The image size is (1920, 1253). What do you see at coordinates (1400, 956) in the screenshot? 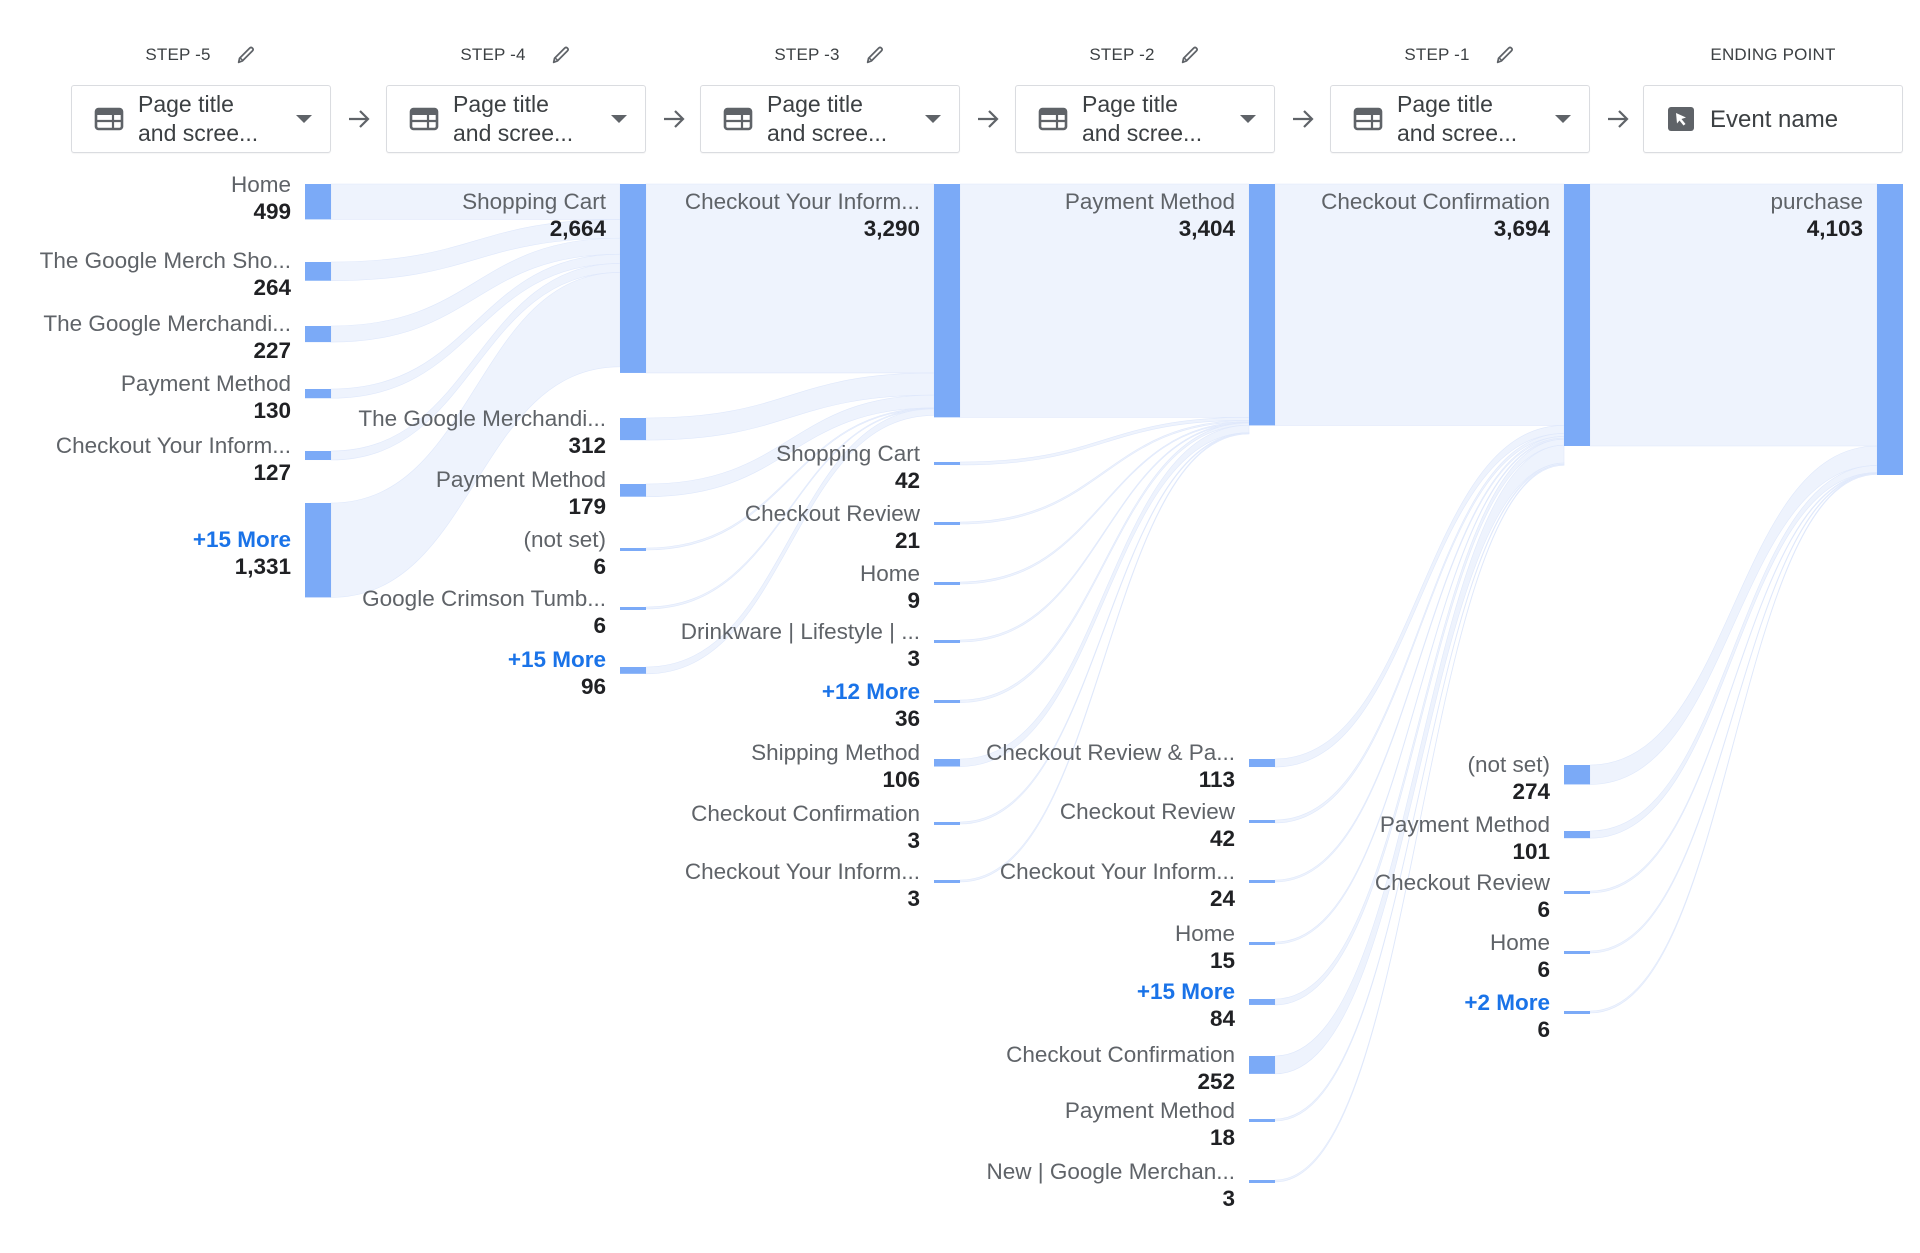
I see `node-label: Home 6` at bounding box center [1400, 956].